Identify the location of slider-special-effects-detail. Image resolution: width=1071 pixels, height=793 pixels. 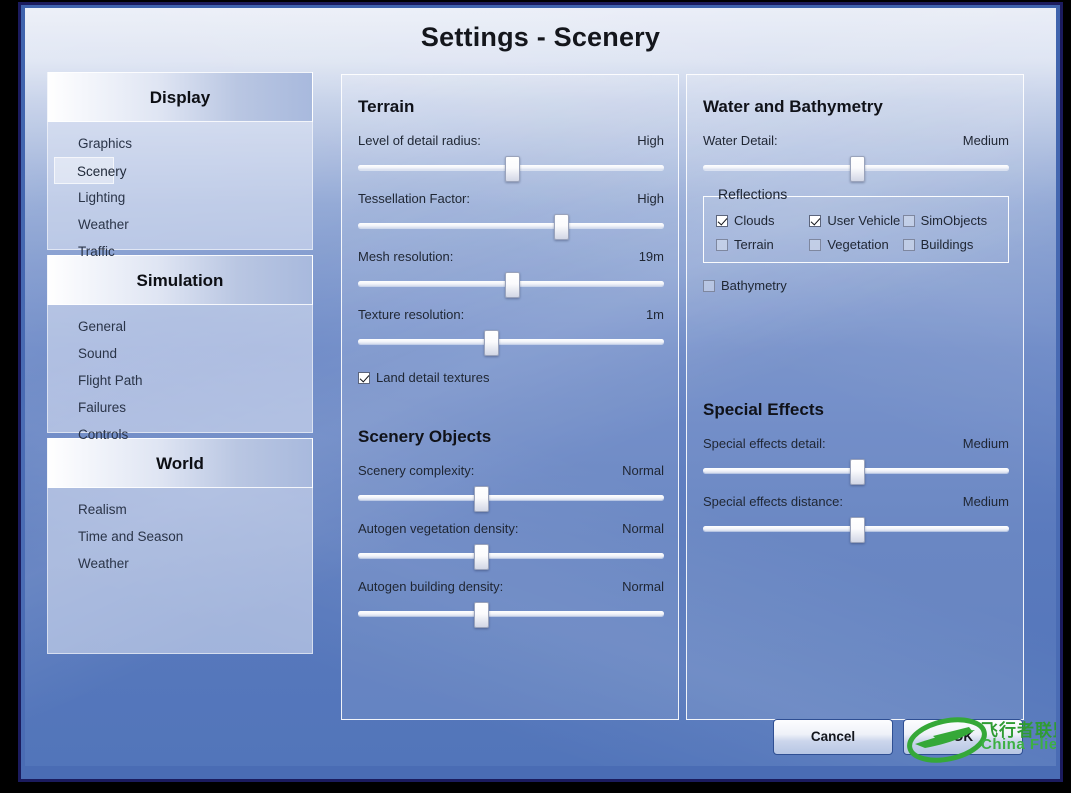
(856, 472).